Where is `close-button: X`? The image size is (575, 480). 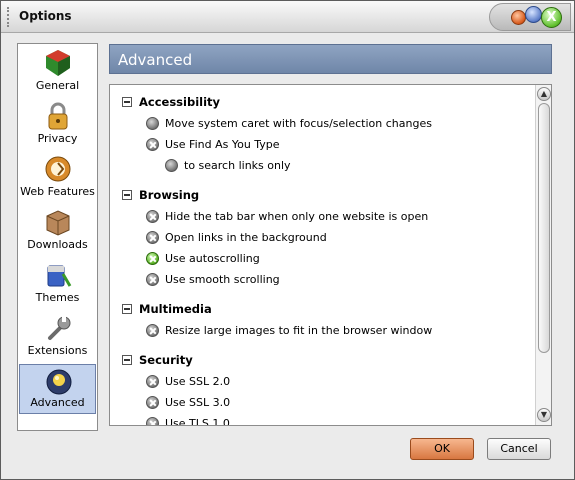
close-button: X is located at coordinates (551, 17).